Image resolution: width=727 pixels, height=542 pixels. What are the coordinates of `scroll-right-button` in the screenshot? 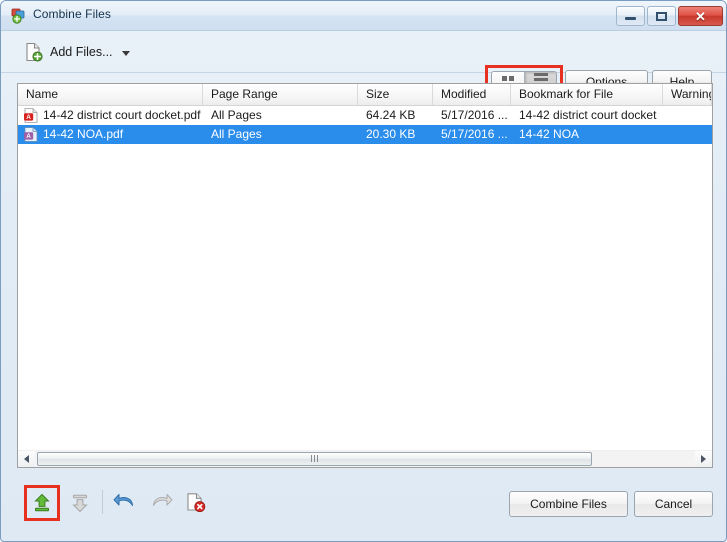 It's located at (703, 458).